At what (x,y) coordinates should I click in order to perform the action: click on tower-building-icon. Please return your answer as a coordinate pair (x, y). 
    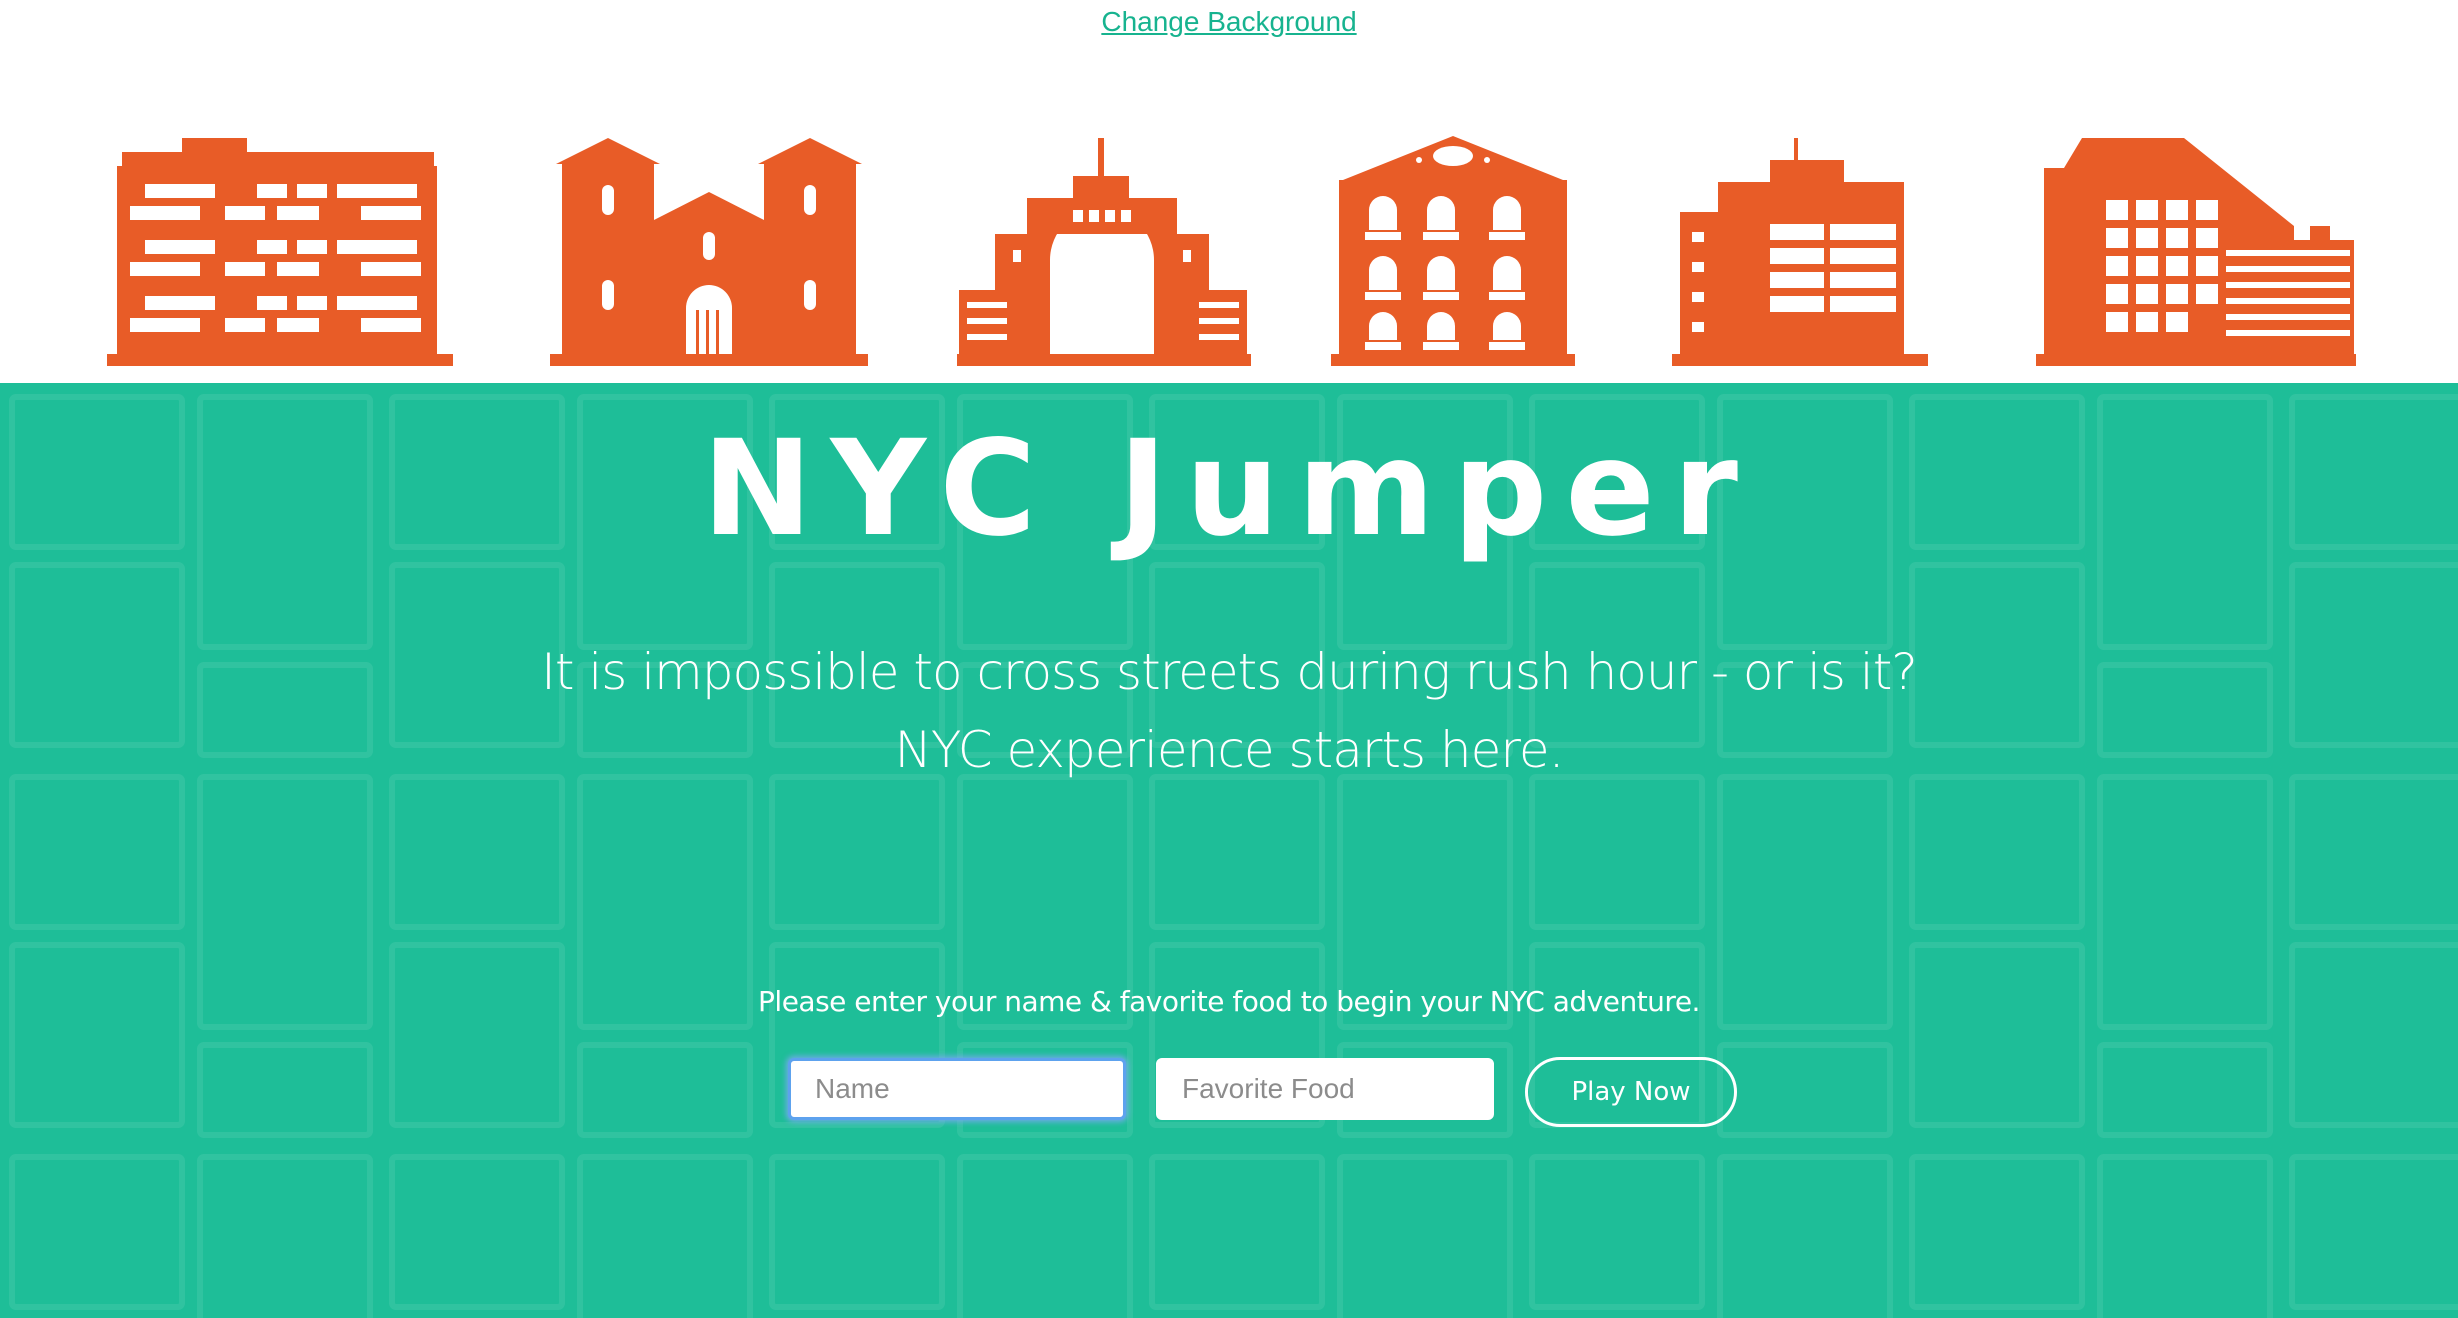
    Looking at the image, I should click on (2196, 252).